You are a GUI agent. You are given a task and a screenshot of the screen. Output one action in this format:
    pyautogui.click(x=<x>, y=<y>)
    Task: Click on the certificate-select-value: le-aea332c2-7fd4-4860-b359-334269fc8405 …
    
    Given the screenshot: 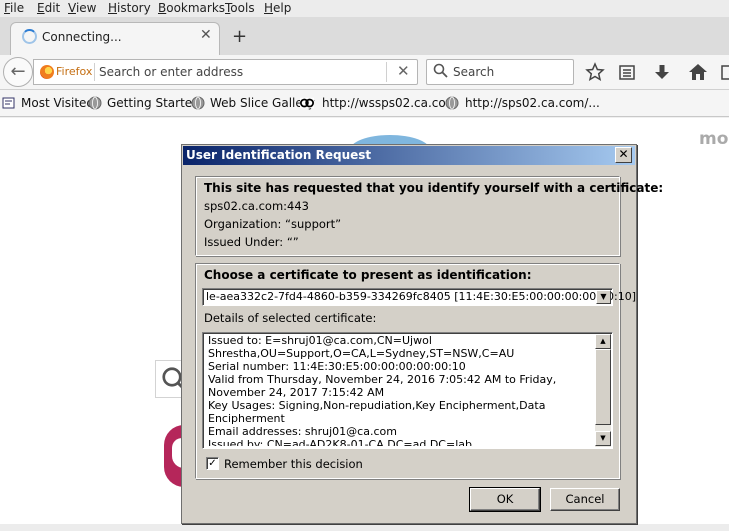 What is the action you would take?
    pyautogui.click(x=421, y=296)
    